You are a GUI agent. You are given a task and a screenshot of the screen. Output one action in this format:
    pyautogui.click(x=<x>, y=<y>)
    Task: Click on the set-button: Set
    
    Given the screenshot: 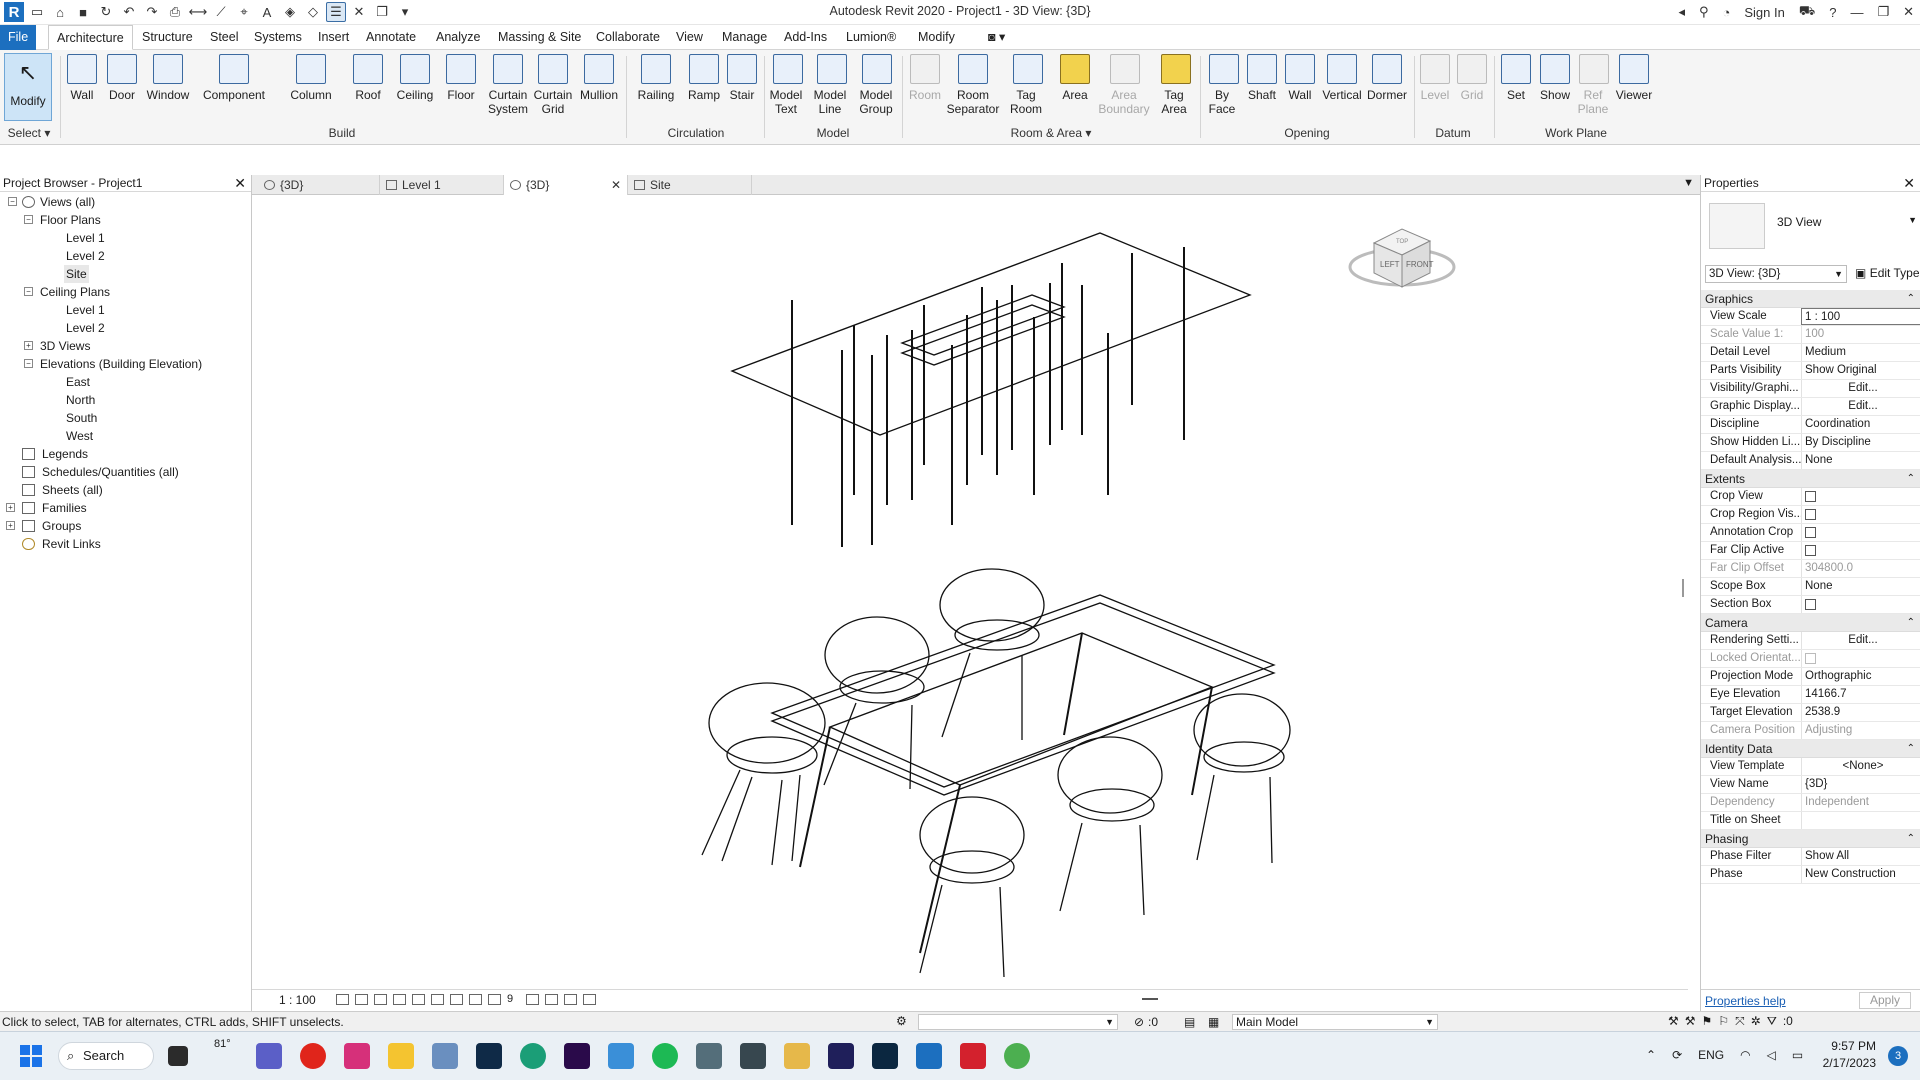 What is the action you would take?
    pyautogui.click(x=1516, y=78)
    